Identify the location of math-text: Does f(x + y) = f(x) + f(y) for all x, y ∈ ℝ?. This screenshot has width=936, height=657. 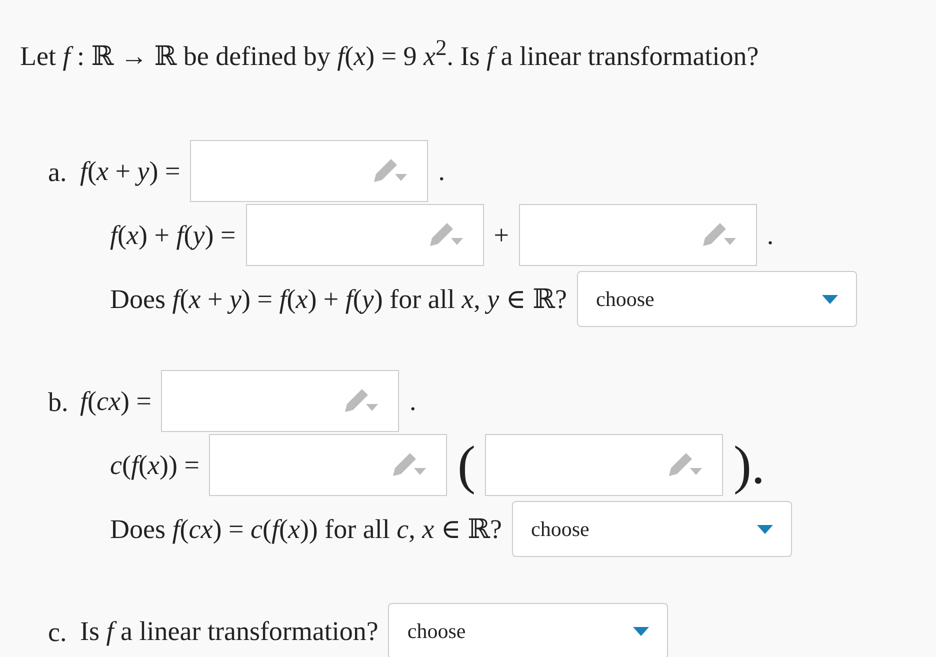
(339, 299).